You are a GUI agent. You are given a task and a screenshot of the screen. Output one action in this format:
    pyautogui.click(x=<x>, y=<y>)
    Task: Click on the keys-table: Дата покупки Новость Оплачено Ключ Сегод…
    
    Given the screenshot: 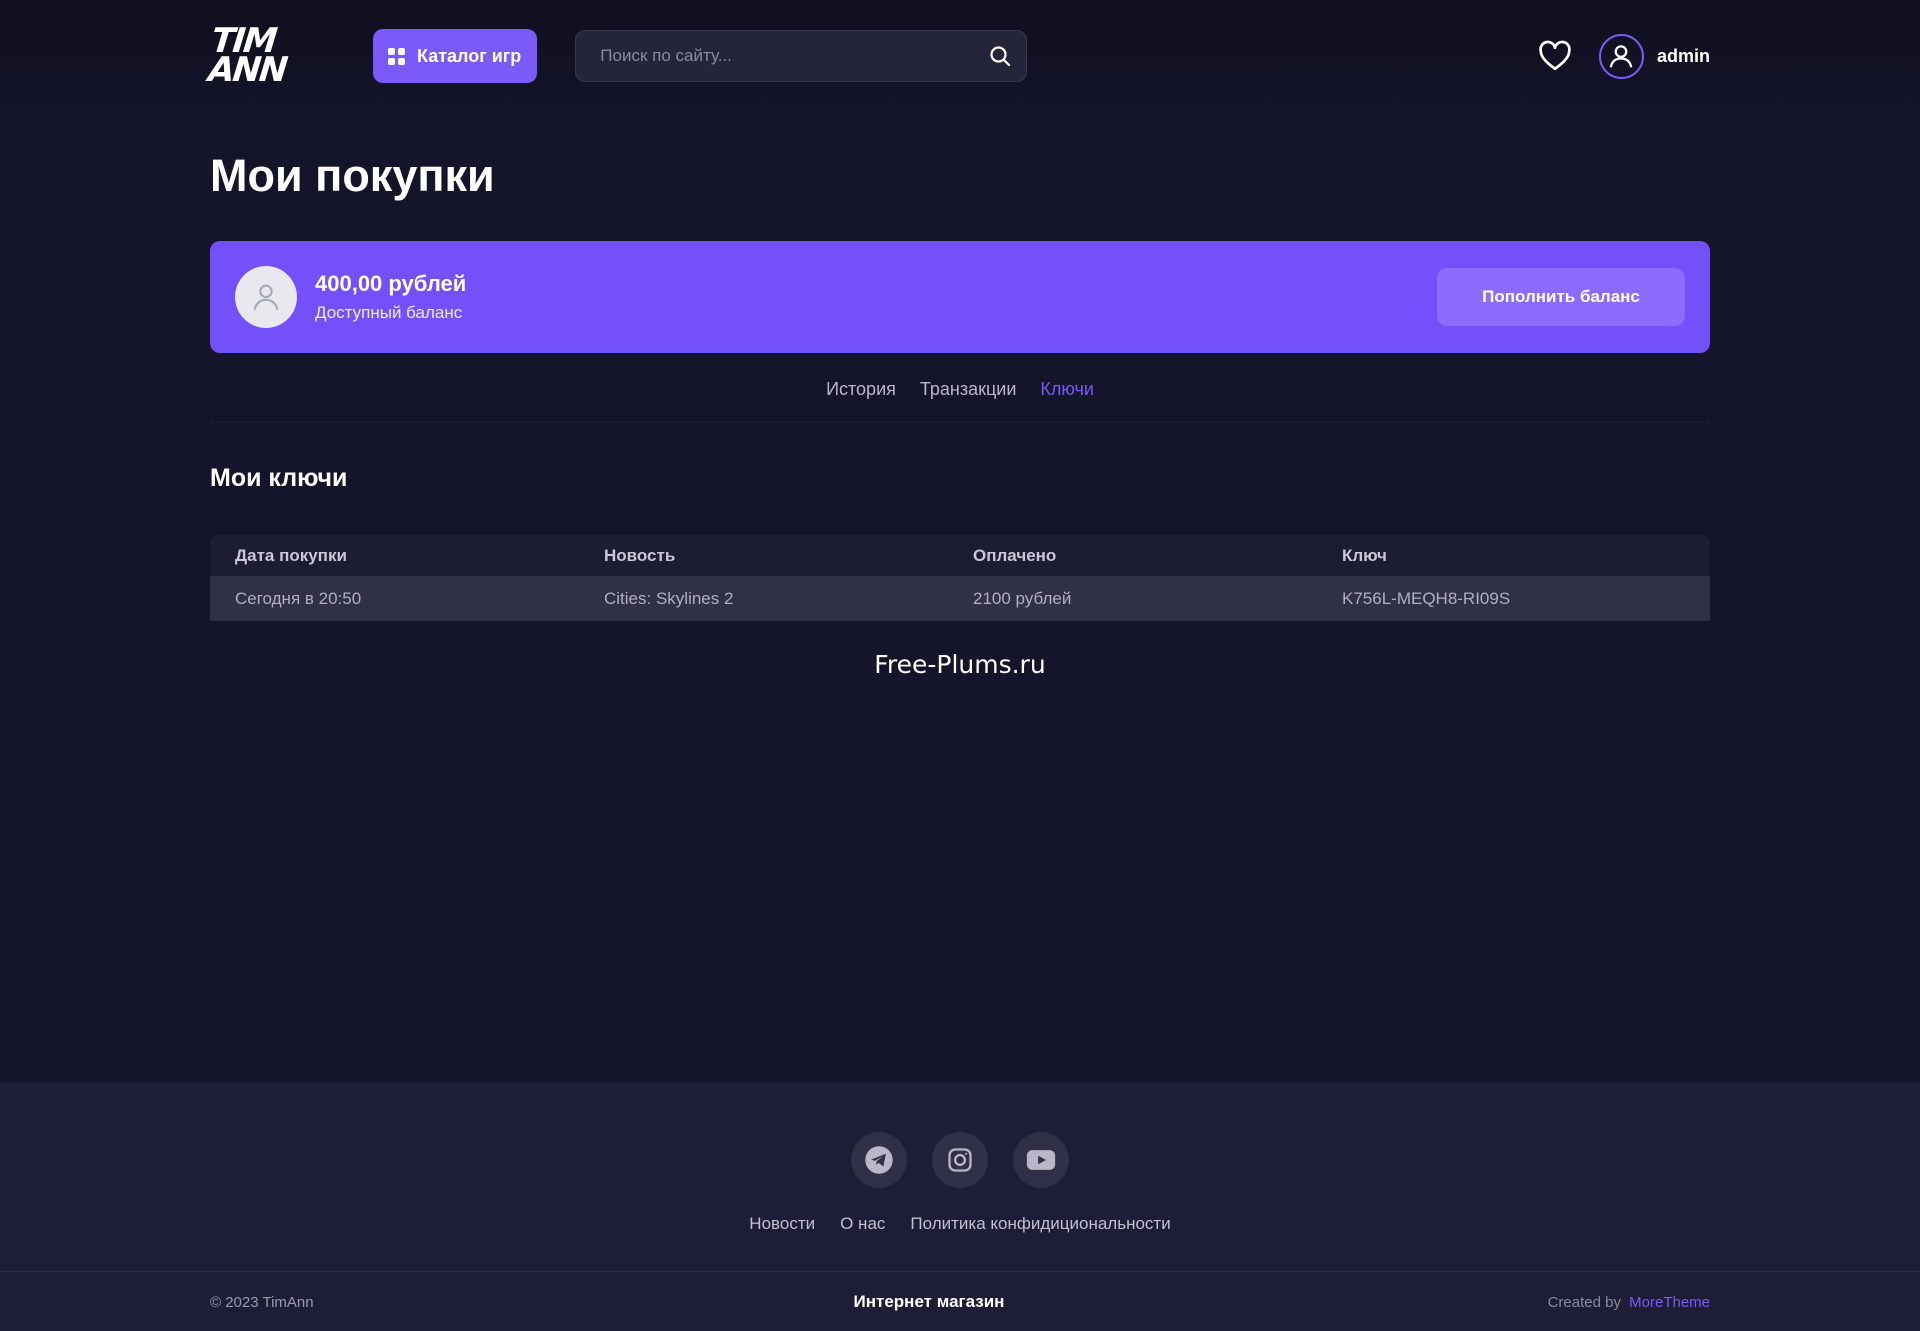 What is the action you would take?
    pyautogui.click(x=960, y=578)
    